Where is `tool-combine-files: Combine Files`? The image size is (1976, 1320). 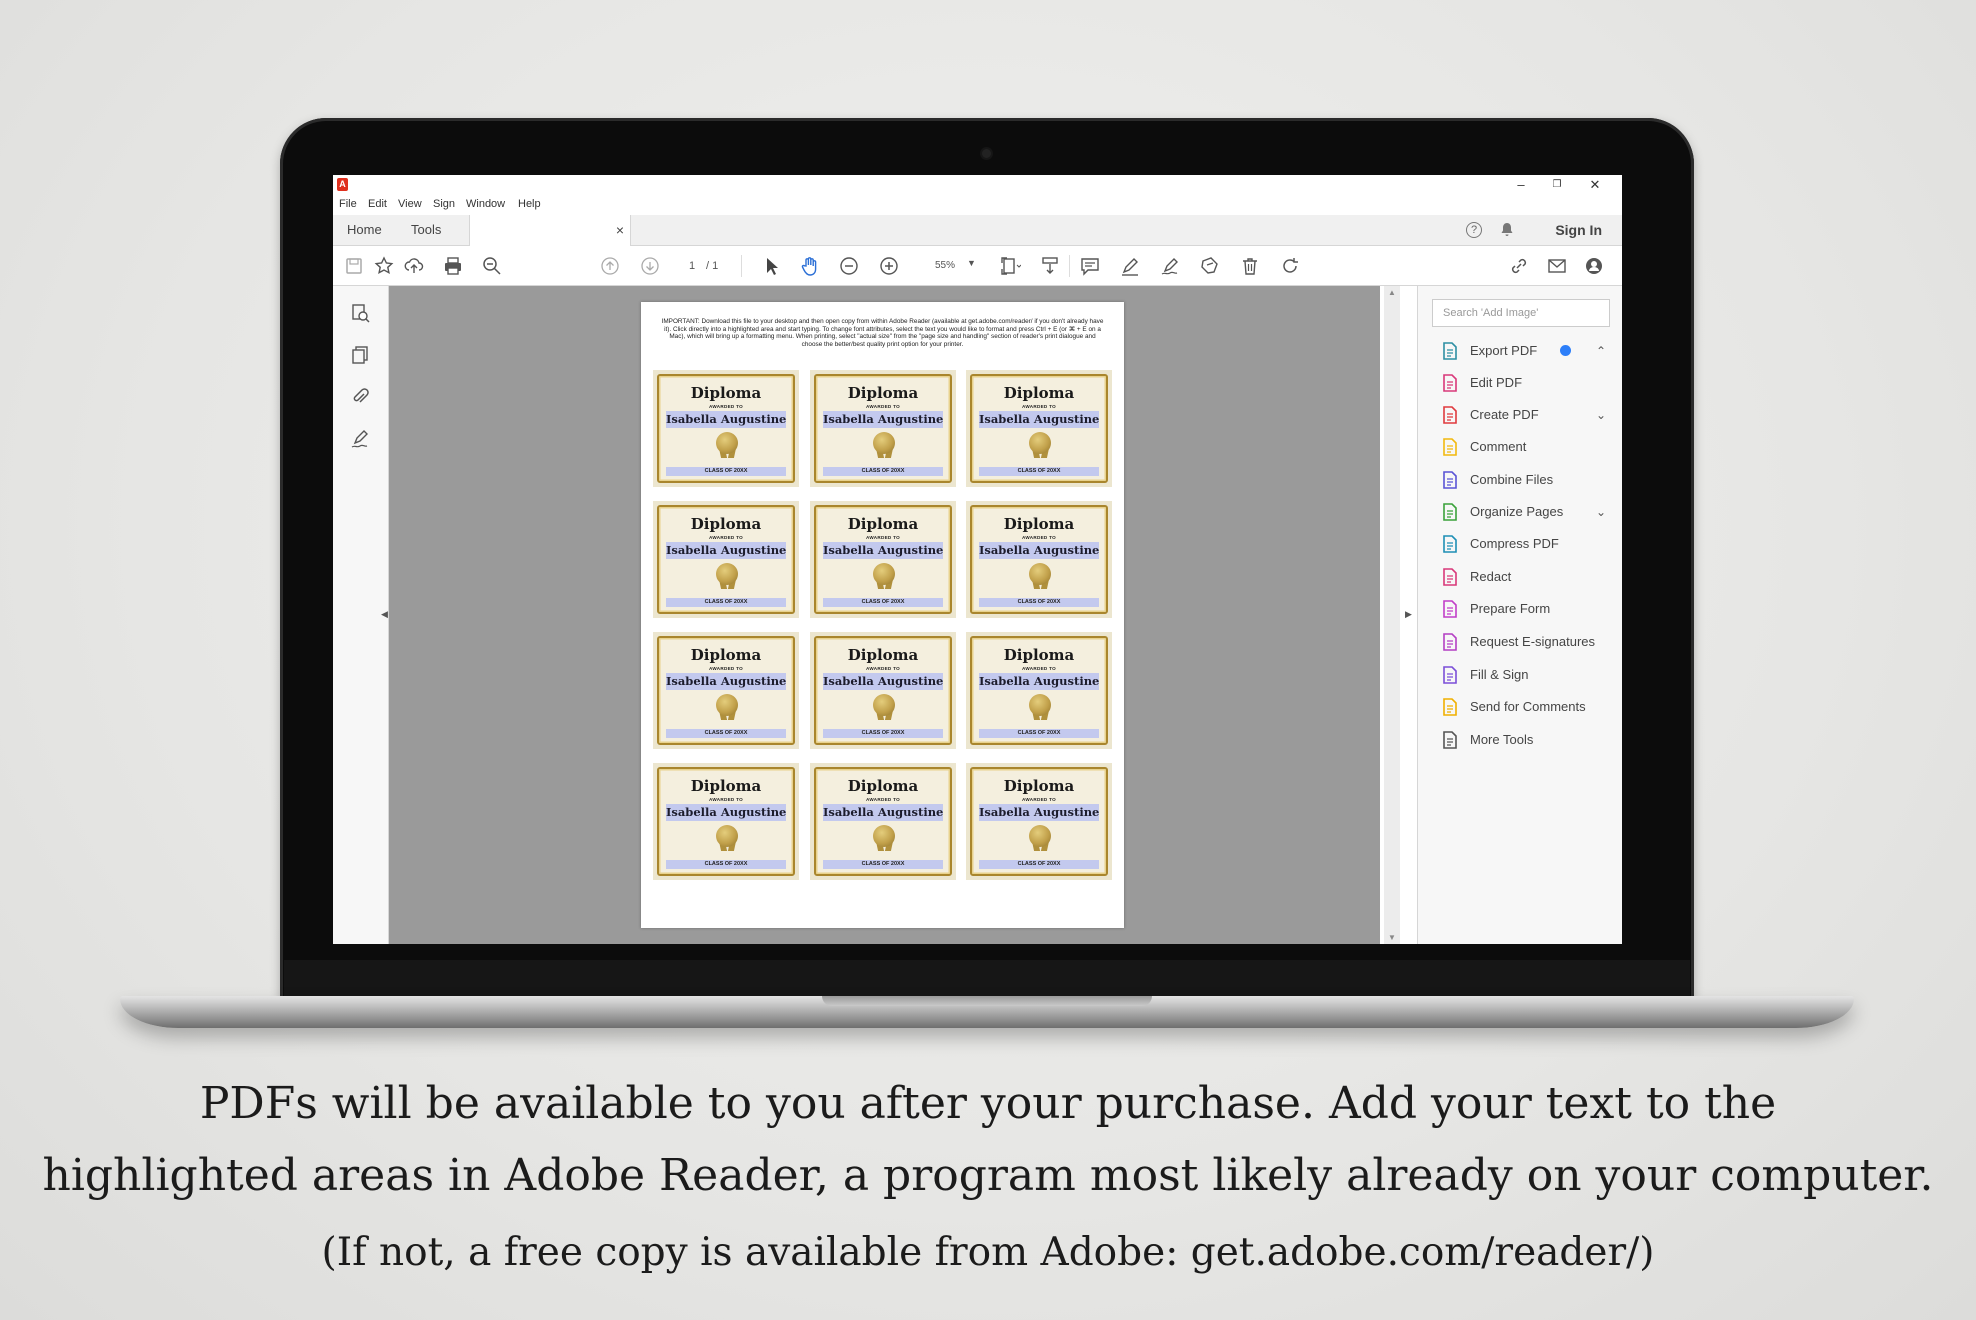 tool-combine-files: Combine Files is located at coordinates (1525, 480).